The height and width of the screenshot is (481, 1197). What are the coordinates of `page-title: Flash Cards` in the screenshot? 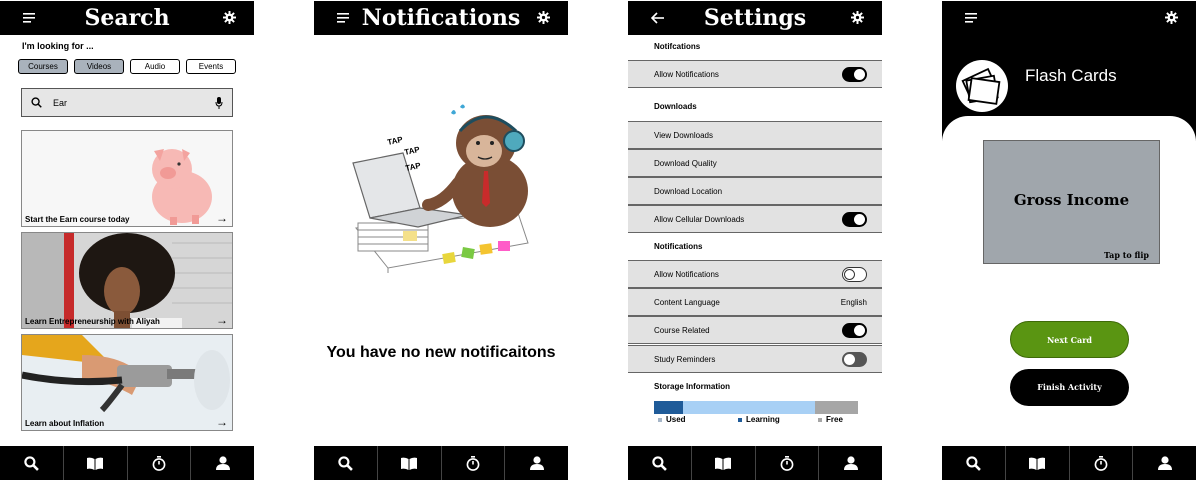 It's located at (1071, 75).